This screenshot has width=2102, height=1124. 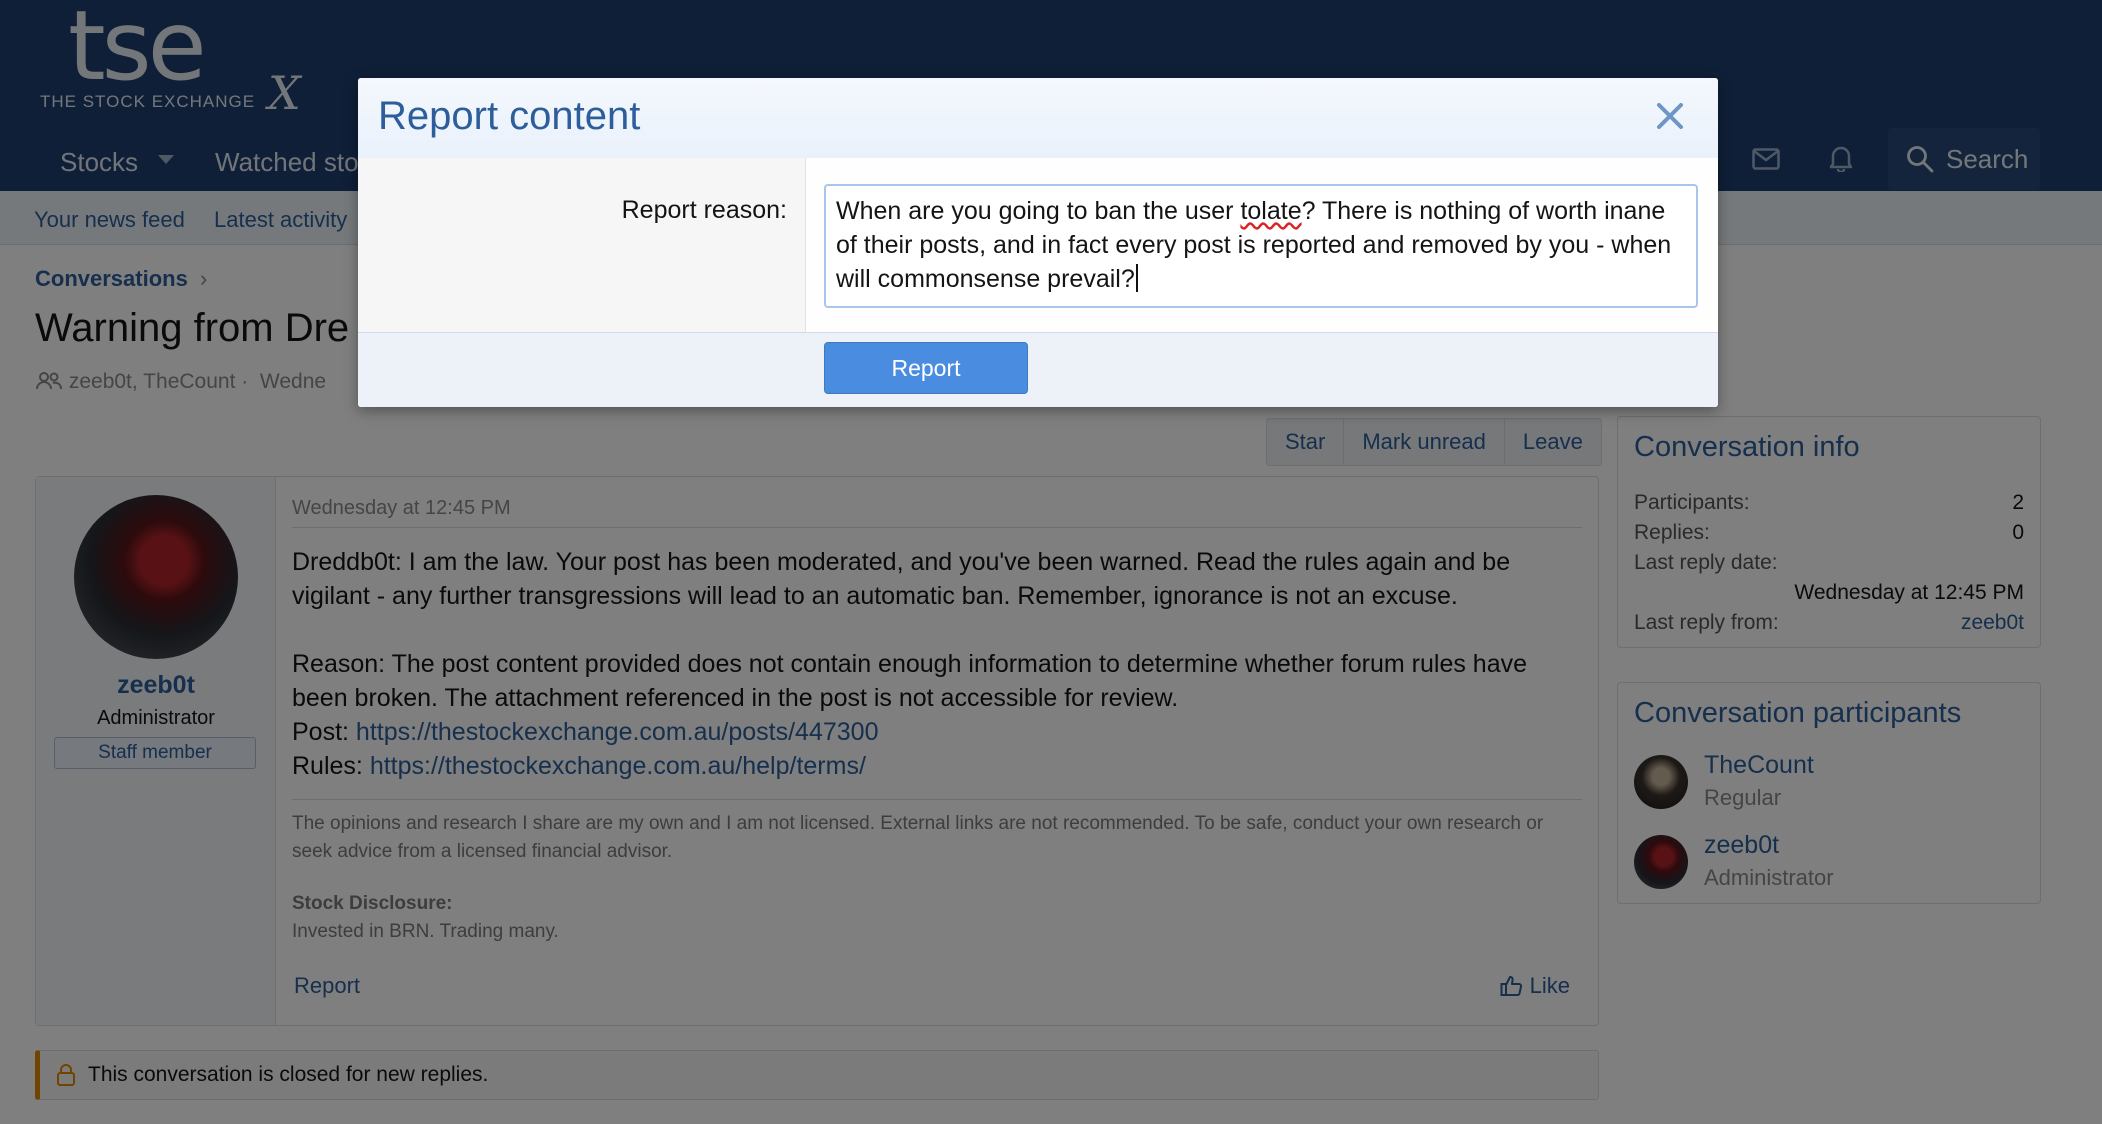 I want to click on close-icon, so click(x=1670, y=116).